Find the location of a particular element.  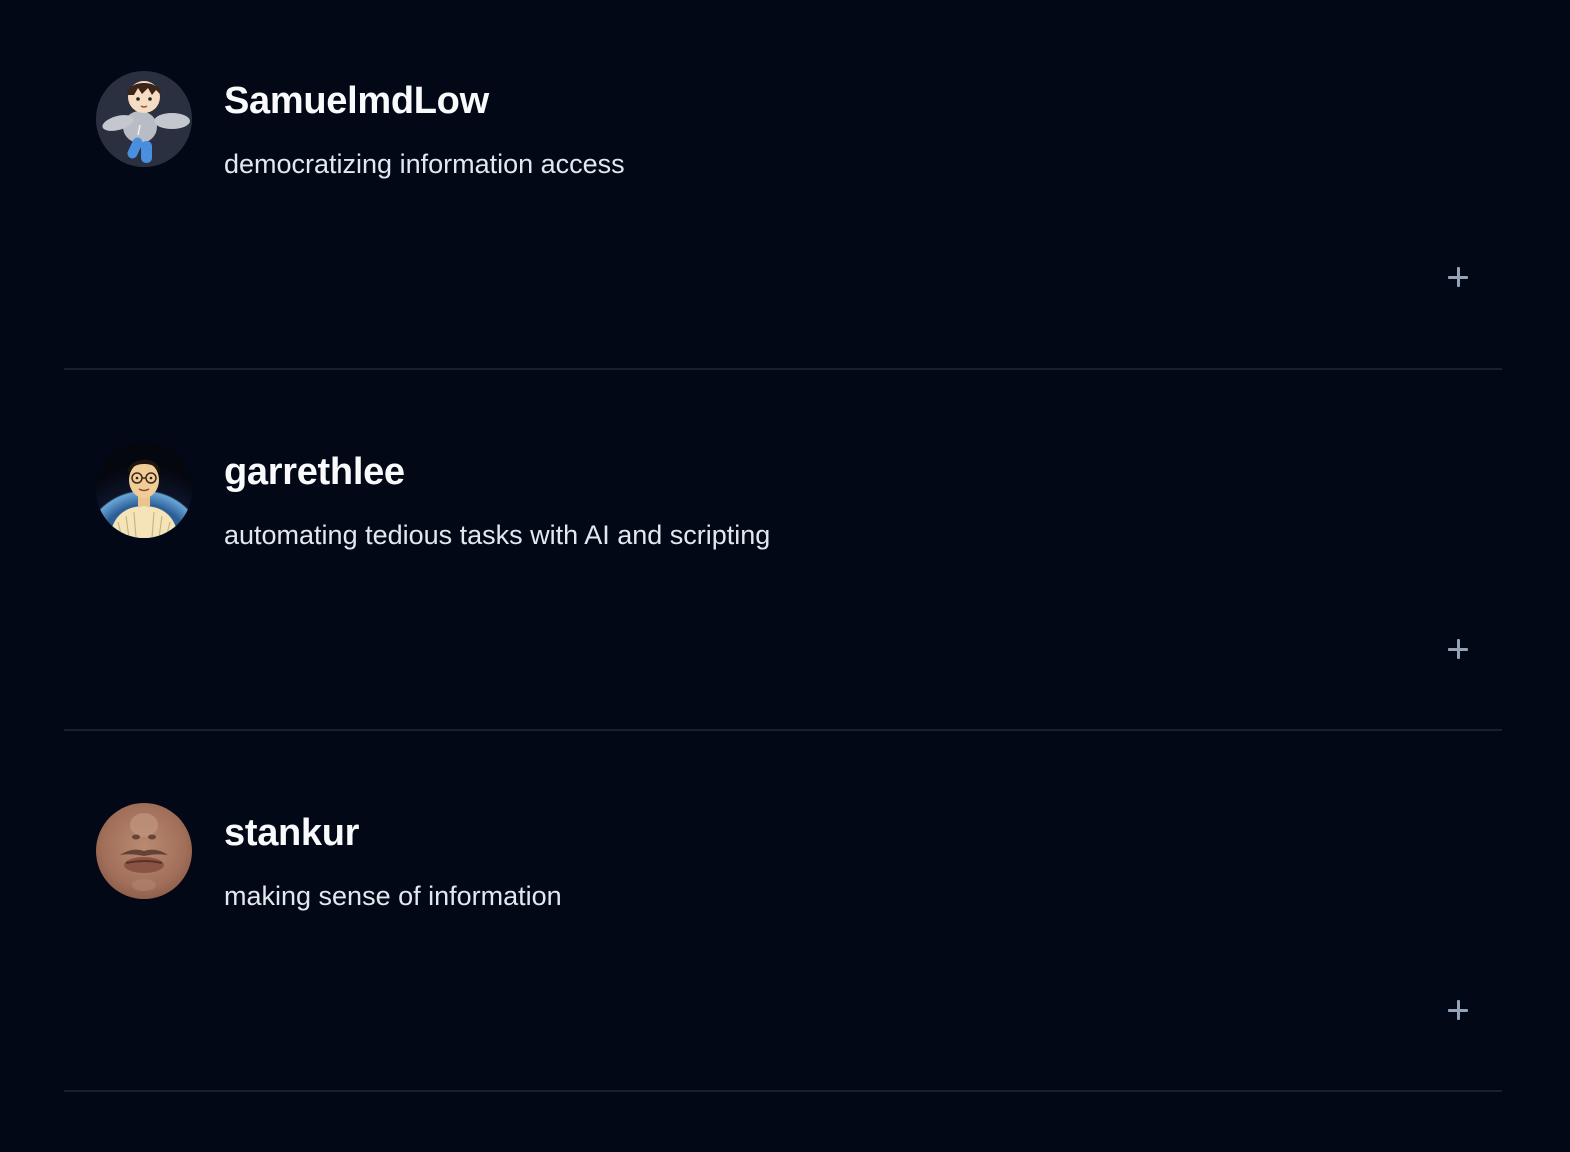

username: garrethlee is located at coordinates (314, 472).